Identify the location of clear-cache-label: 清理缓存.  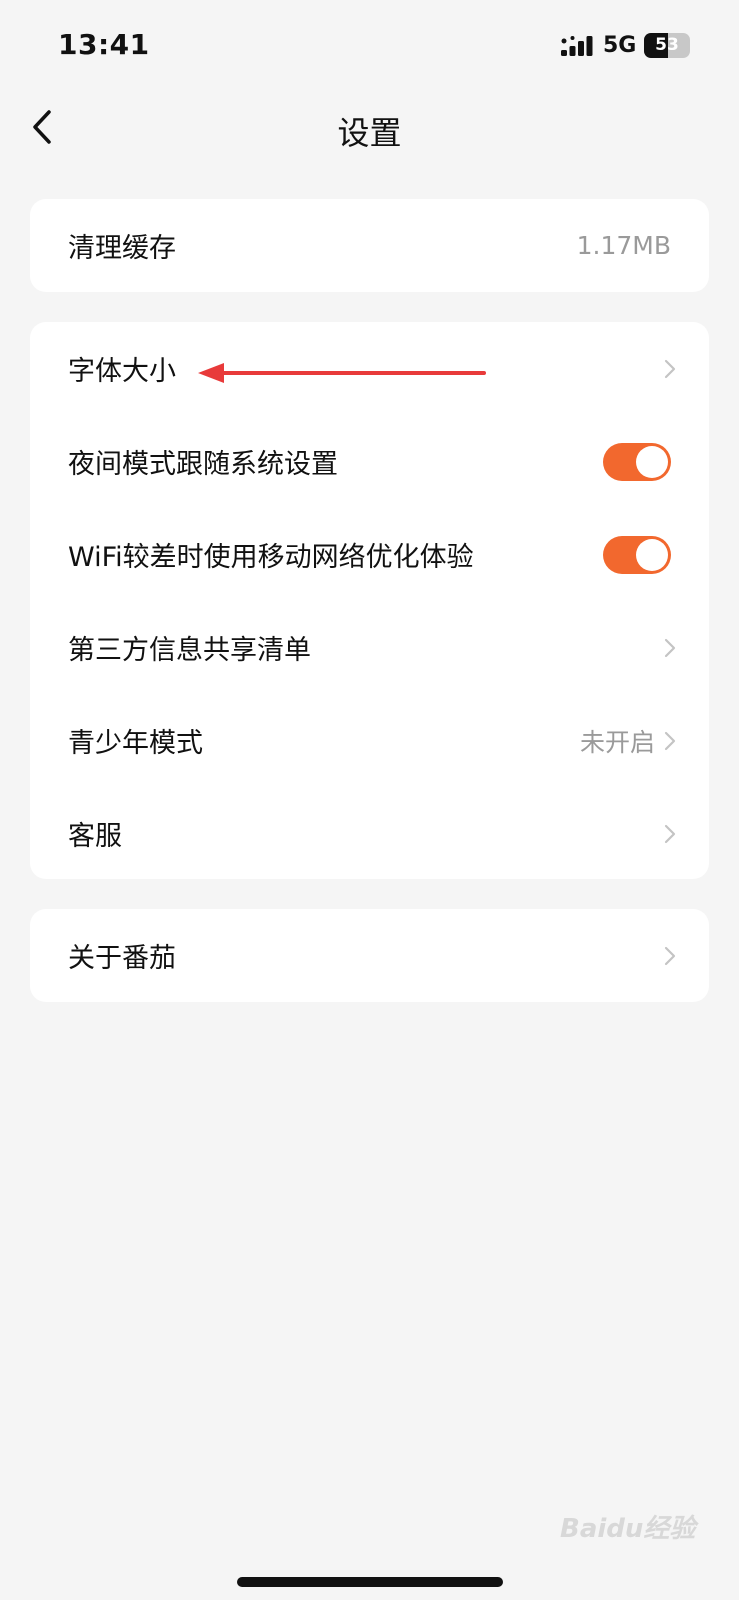
(122, 248).